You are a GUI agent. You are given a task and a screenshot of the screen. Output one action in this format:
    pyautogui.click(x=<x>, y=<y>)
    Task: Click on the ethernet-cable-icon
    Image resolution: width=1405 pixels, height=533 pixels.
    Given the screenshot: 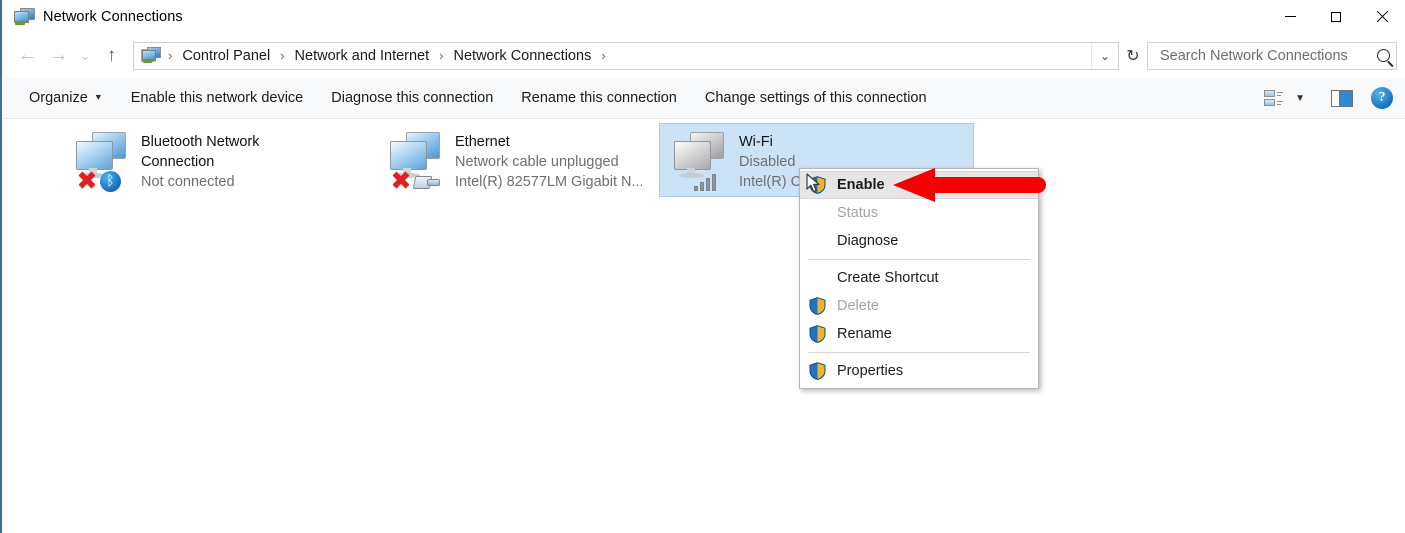 What is the action you would take?
    pyautogui.click(x=426, y=181)
    